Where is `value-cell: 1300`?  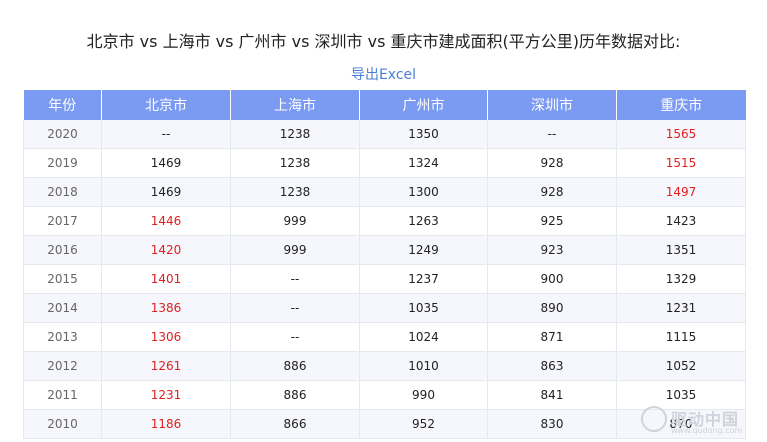 value-cell: 1300 is located at coordinates (423, 192).